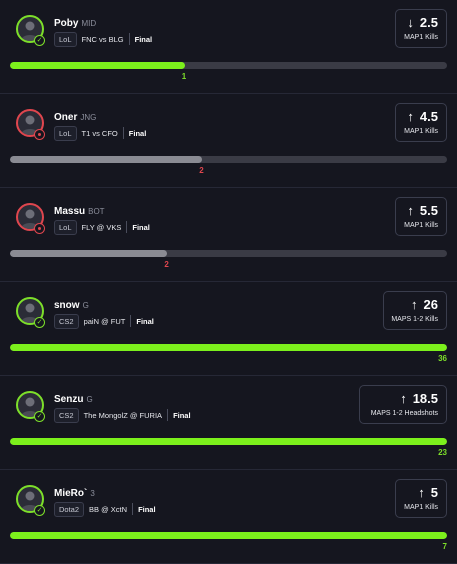 The height and width of the screenshot is (564, 457). I want to click on player-name-line: Senzu G, so click(73, 399).